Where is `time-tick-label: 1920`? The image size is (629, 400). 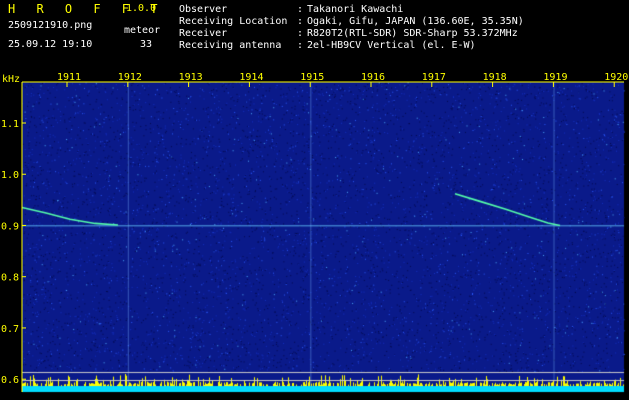
time-tick-label: 1920 is located at coordinates (616, 77).